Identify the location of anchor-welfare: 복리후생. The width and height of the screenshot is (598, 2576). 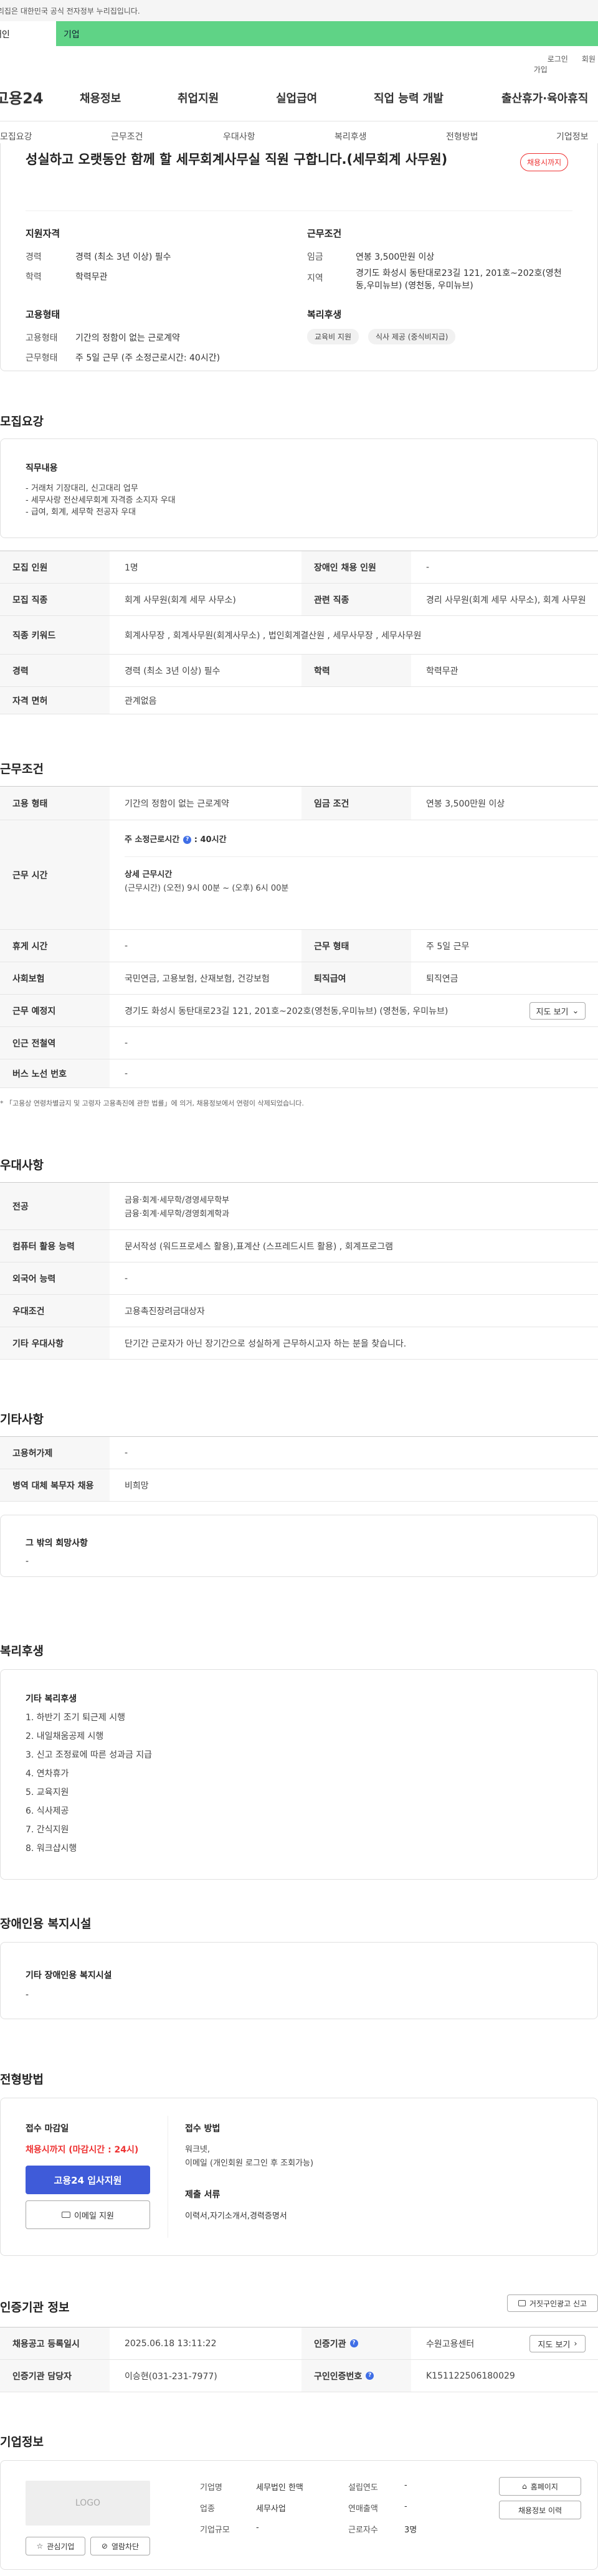
(351, 136).